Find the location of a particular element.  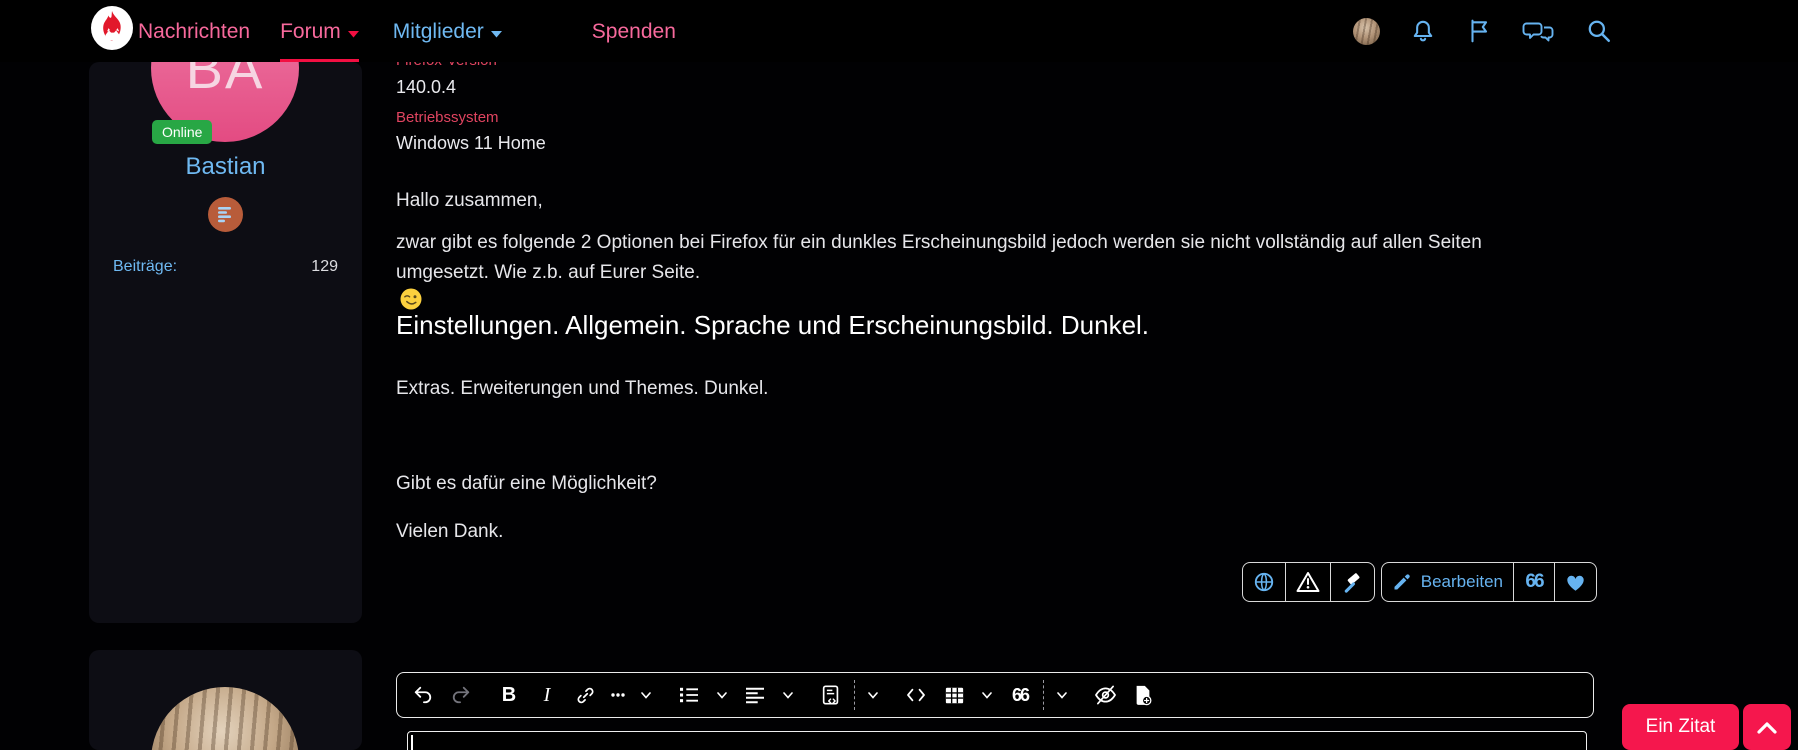

stat-label: Beiträge: is located at coordinates (145, 266).